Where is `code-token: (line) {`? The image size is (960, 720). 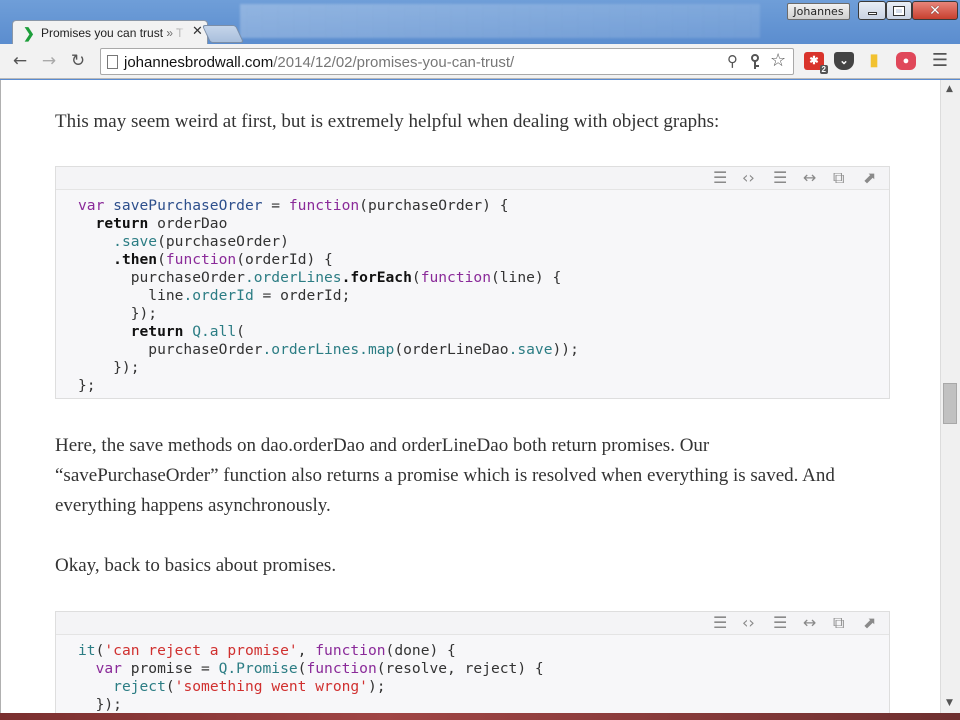
code-token: (line) { is located at coordinates (526, 277).